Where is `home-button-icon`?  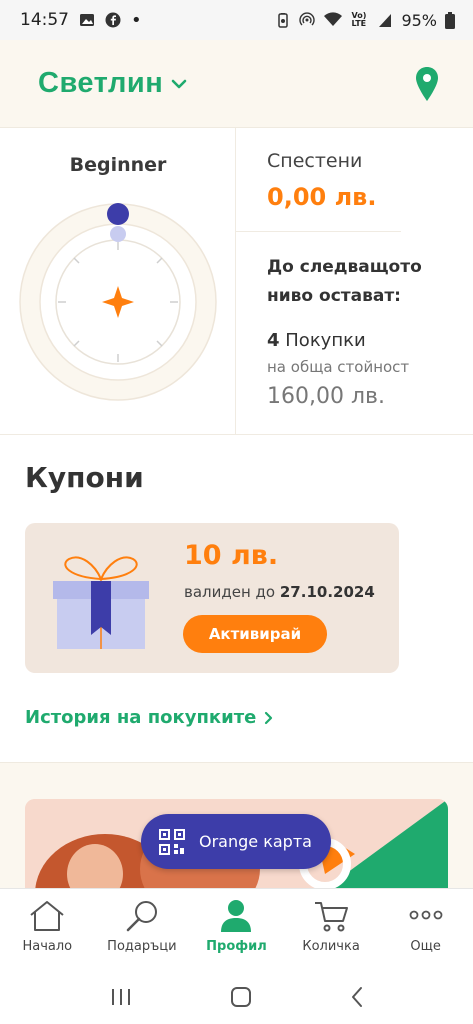 home-button-icon is located at coordinates (241, 997).